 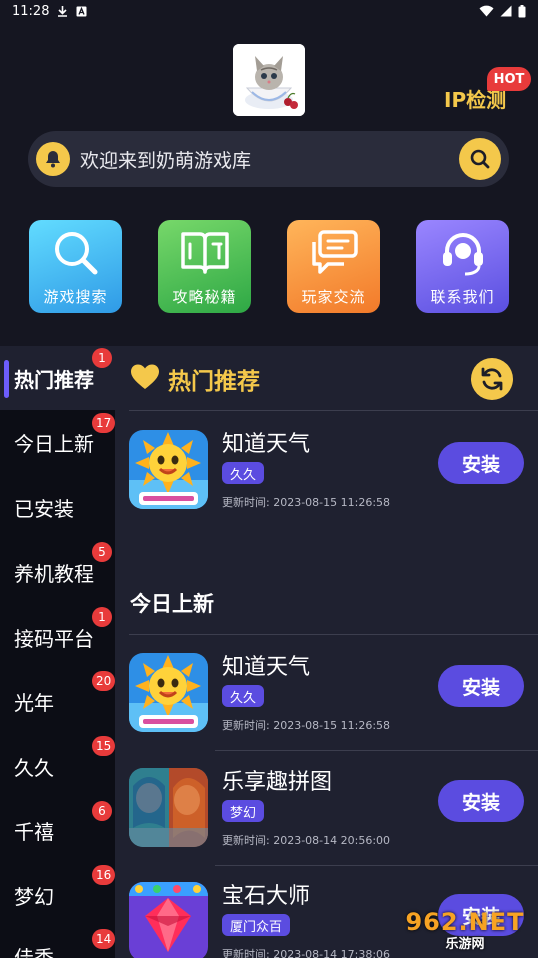 I want to click on app-logo, so click(x=269, y=80).